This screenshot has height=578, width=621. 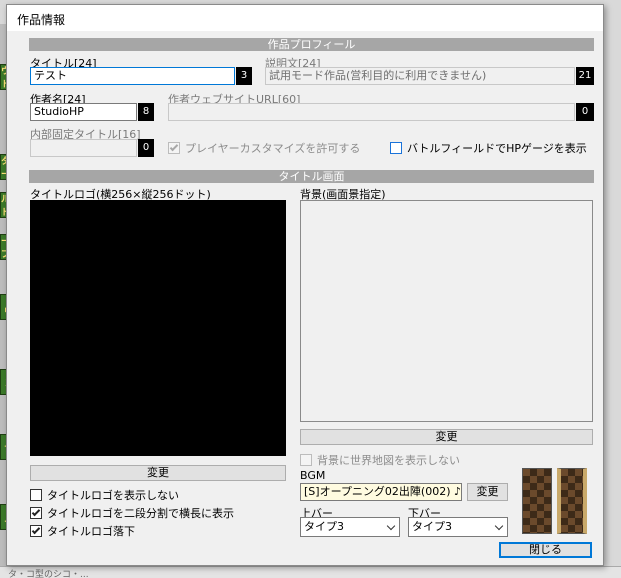 What do you see at coordinates (113, 495) in the screenshot?
I see `checkbox-label: タイトルロゴを表示しない` at bounding box center [113, 495].